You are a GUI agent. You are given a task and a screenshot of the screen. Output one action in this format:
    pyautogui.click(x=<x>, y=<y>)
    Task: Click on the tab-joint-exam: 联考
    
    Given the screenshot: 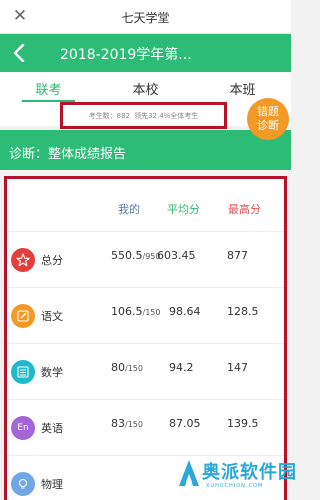 What is the action you would take?
    pyautogui.click(x=48, y=87)
    